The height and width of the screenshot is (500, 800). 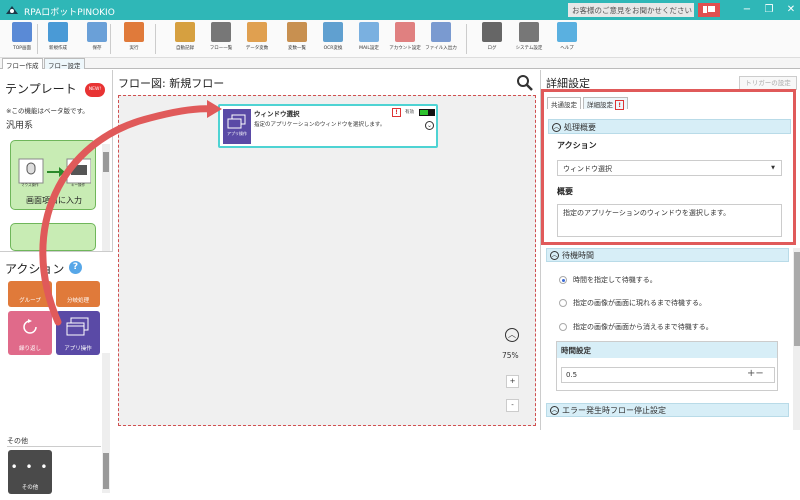 What do you see at coordinates (427, 112) in the screenshot?
I see `enabled-toggle` at bounding box center [427, 112].